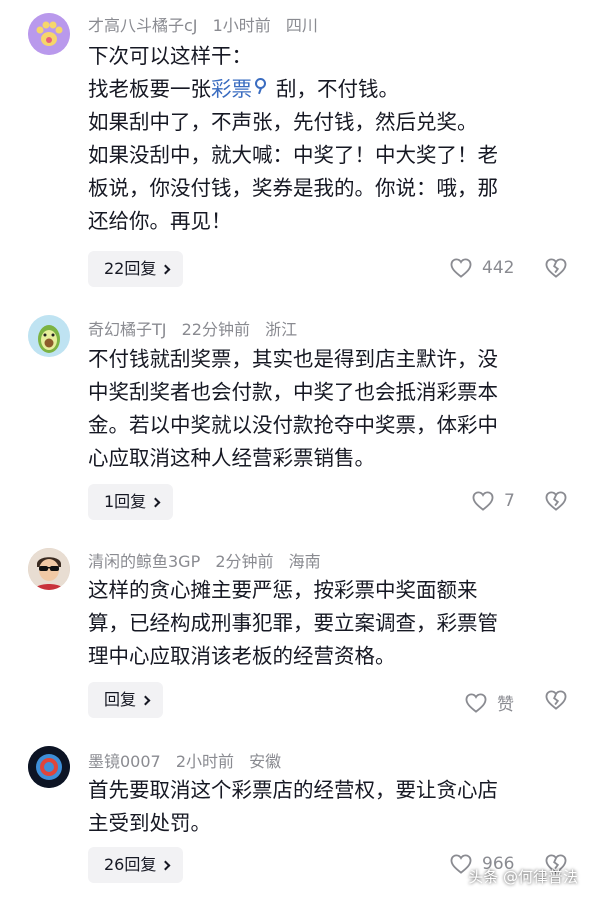  I want to click on comment-line: 金。若以中奖就以没付款抢夺中奖票，体彩中, so click(293, 425).